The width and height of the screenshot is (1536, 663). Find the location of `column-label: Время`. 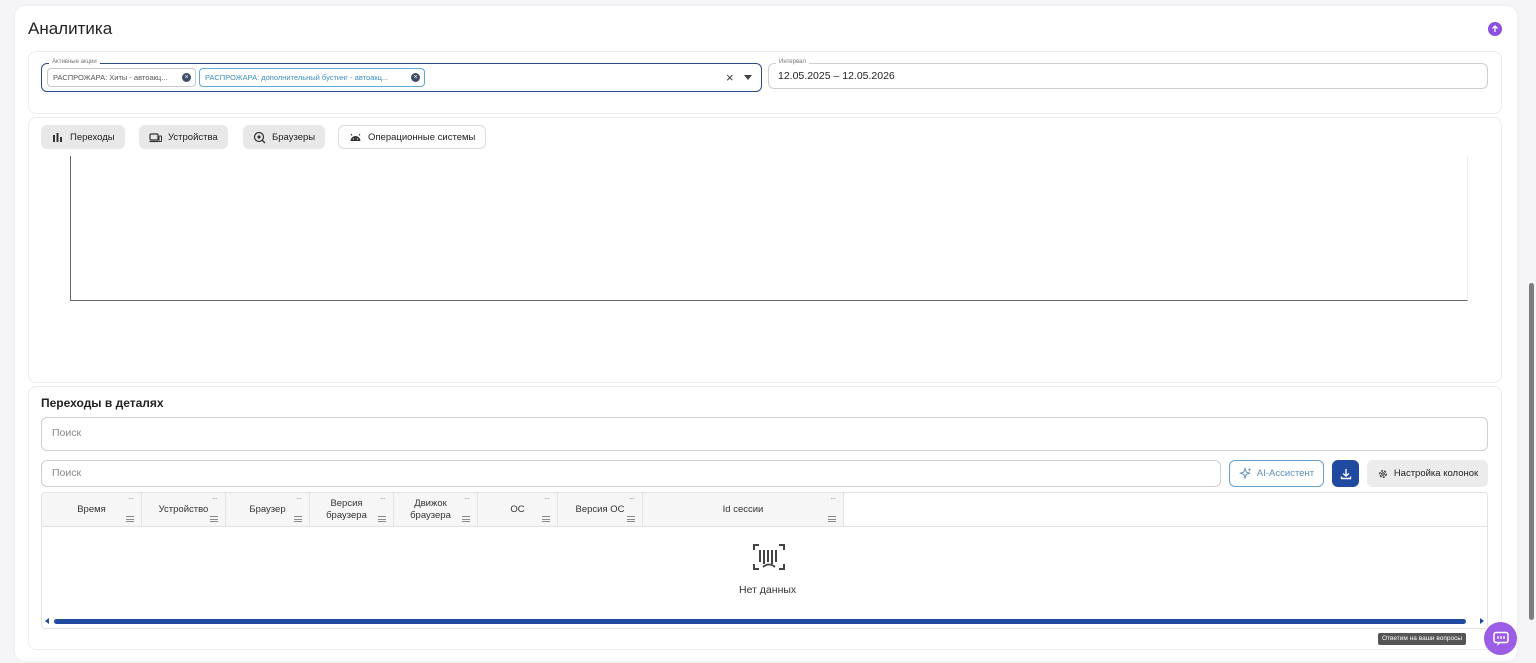

column-label: Время is located at coordinates (91, 509).